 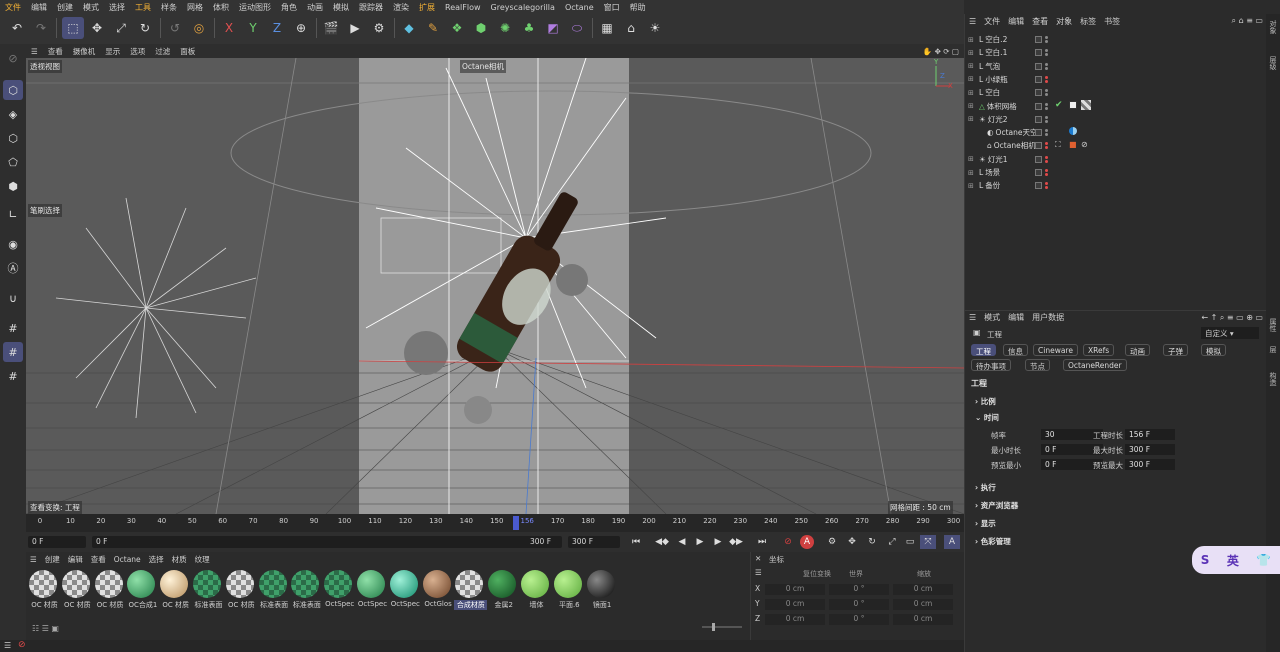 What do you see at coordinates (1247, 21) in the screenshot?
I see `object-search-icon: ⌕ ⌂ ≡ ▭` at bounding box center [1247, 21].